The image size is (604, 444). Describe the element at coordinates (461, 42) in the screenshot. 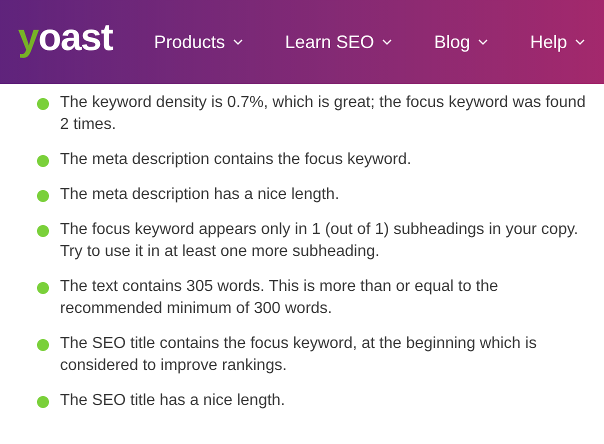

I see `nav-link: Blog` at that location.